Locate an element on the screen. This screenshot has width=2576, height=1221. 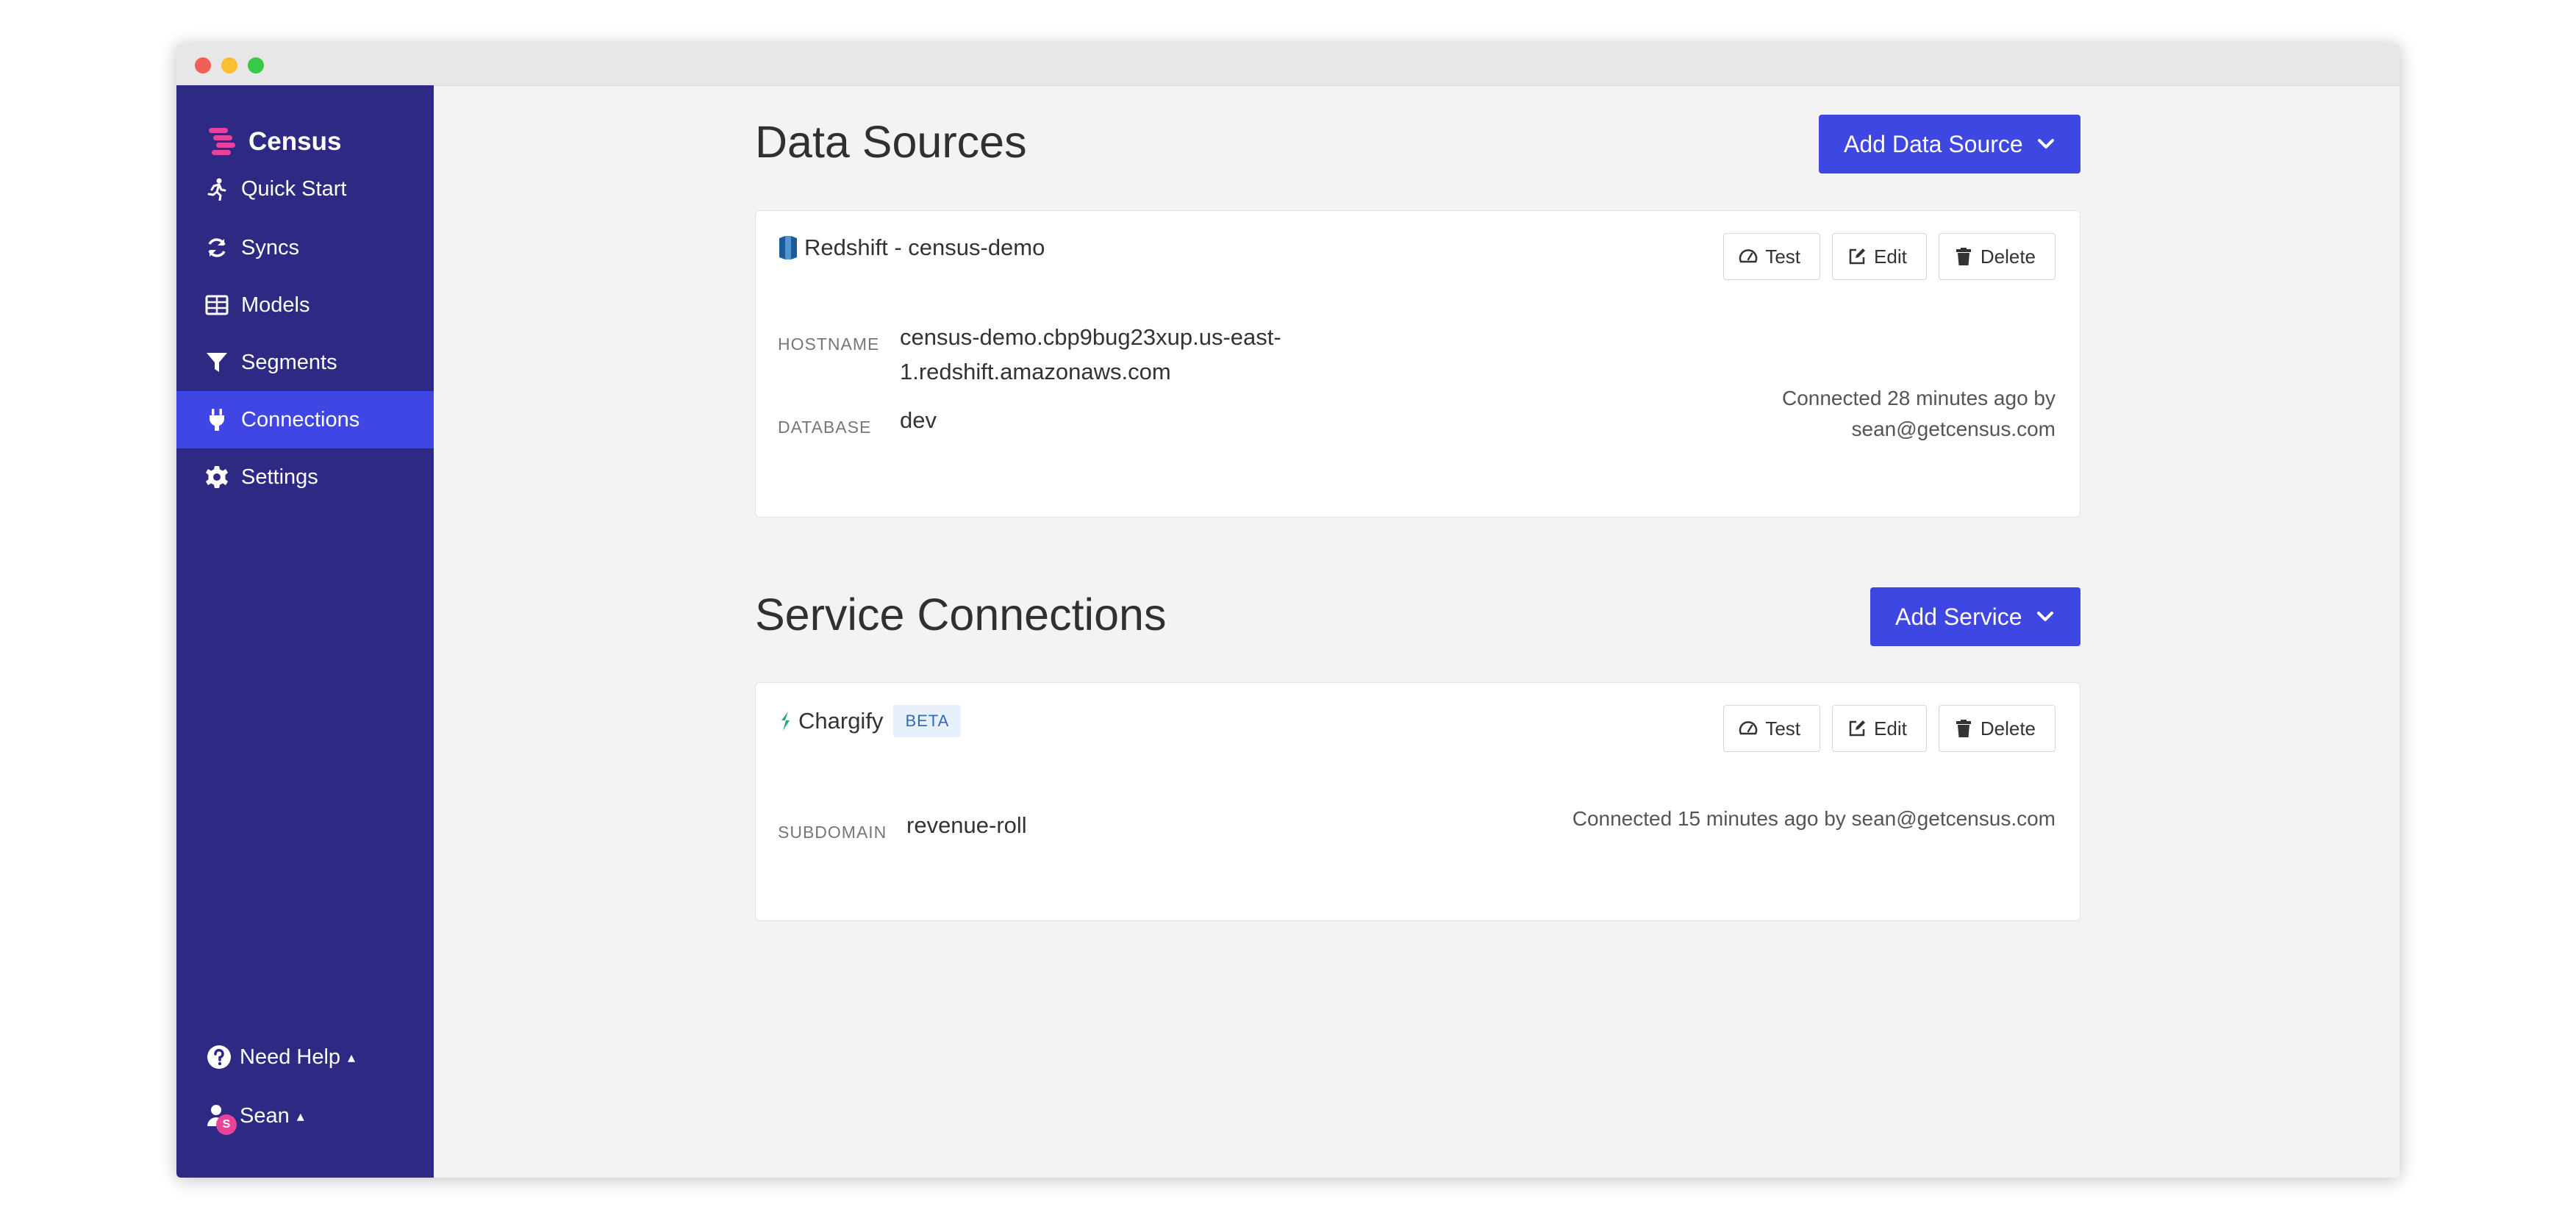
sidebar-item-segments: Segments is located at coordinates (305, 362).